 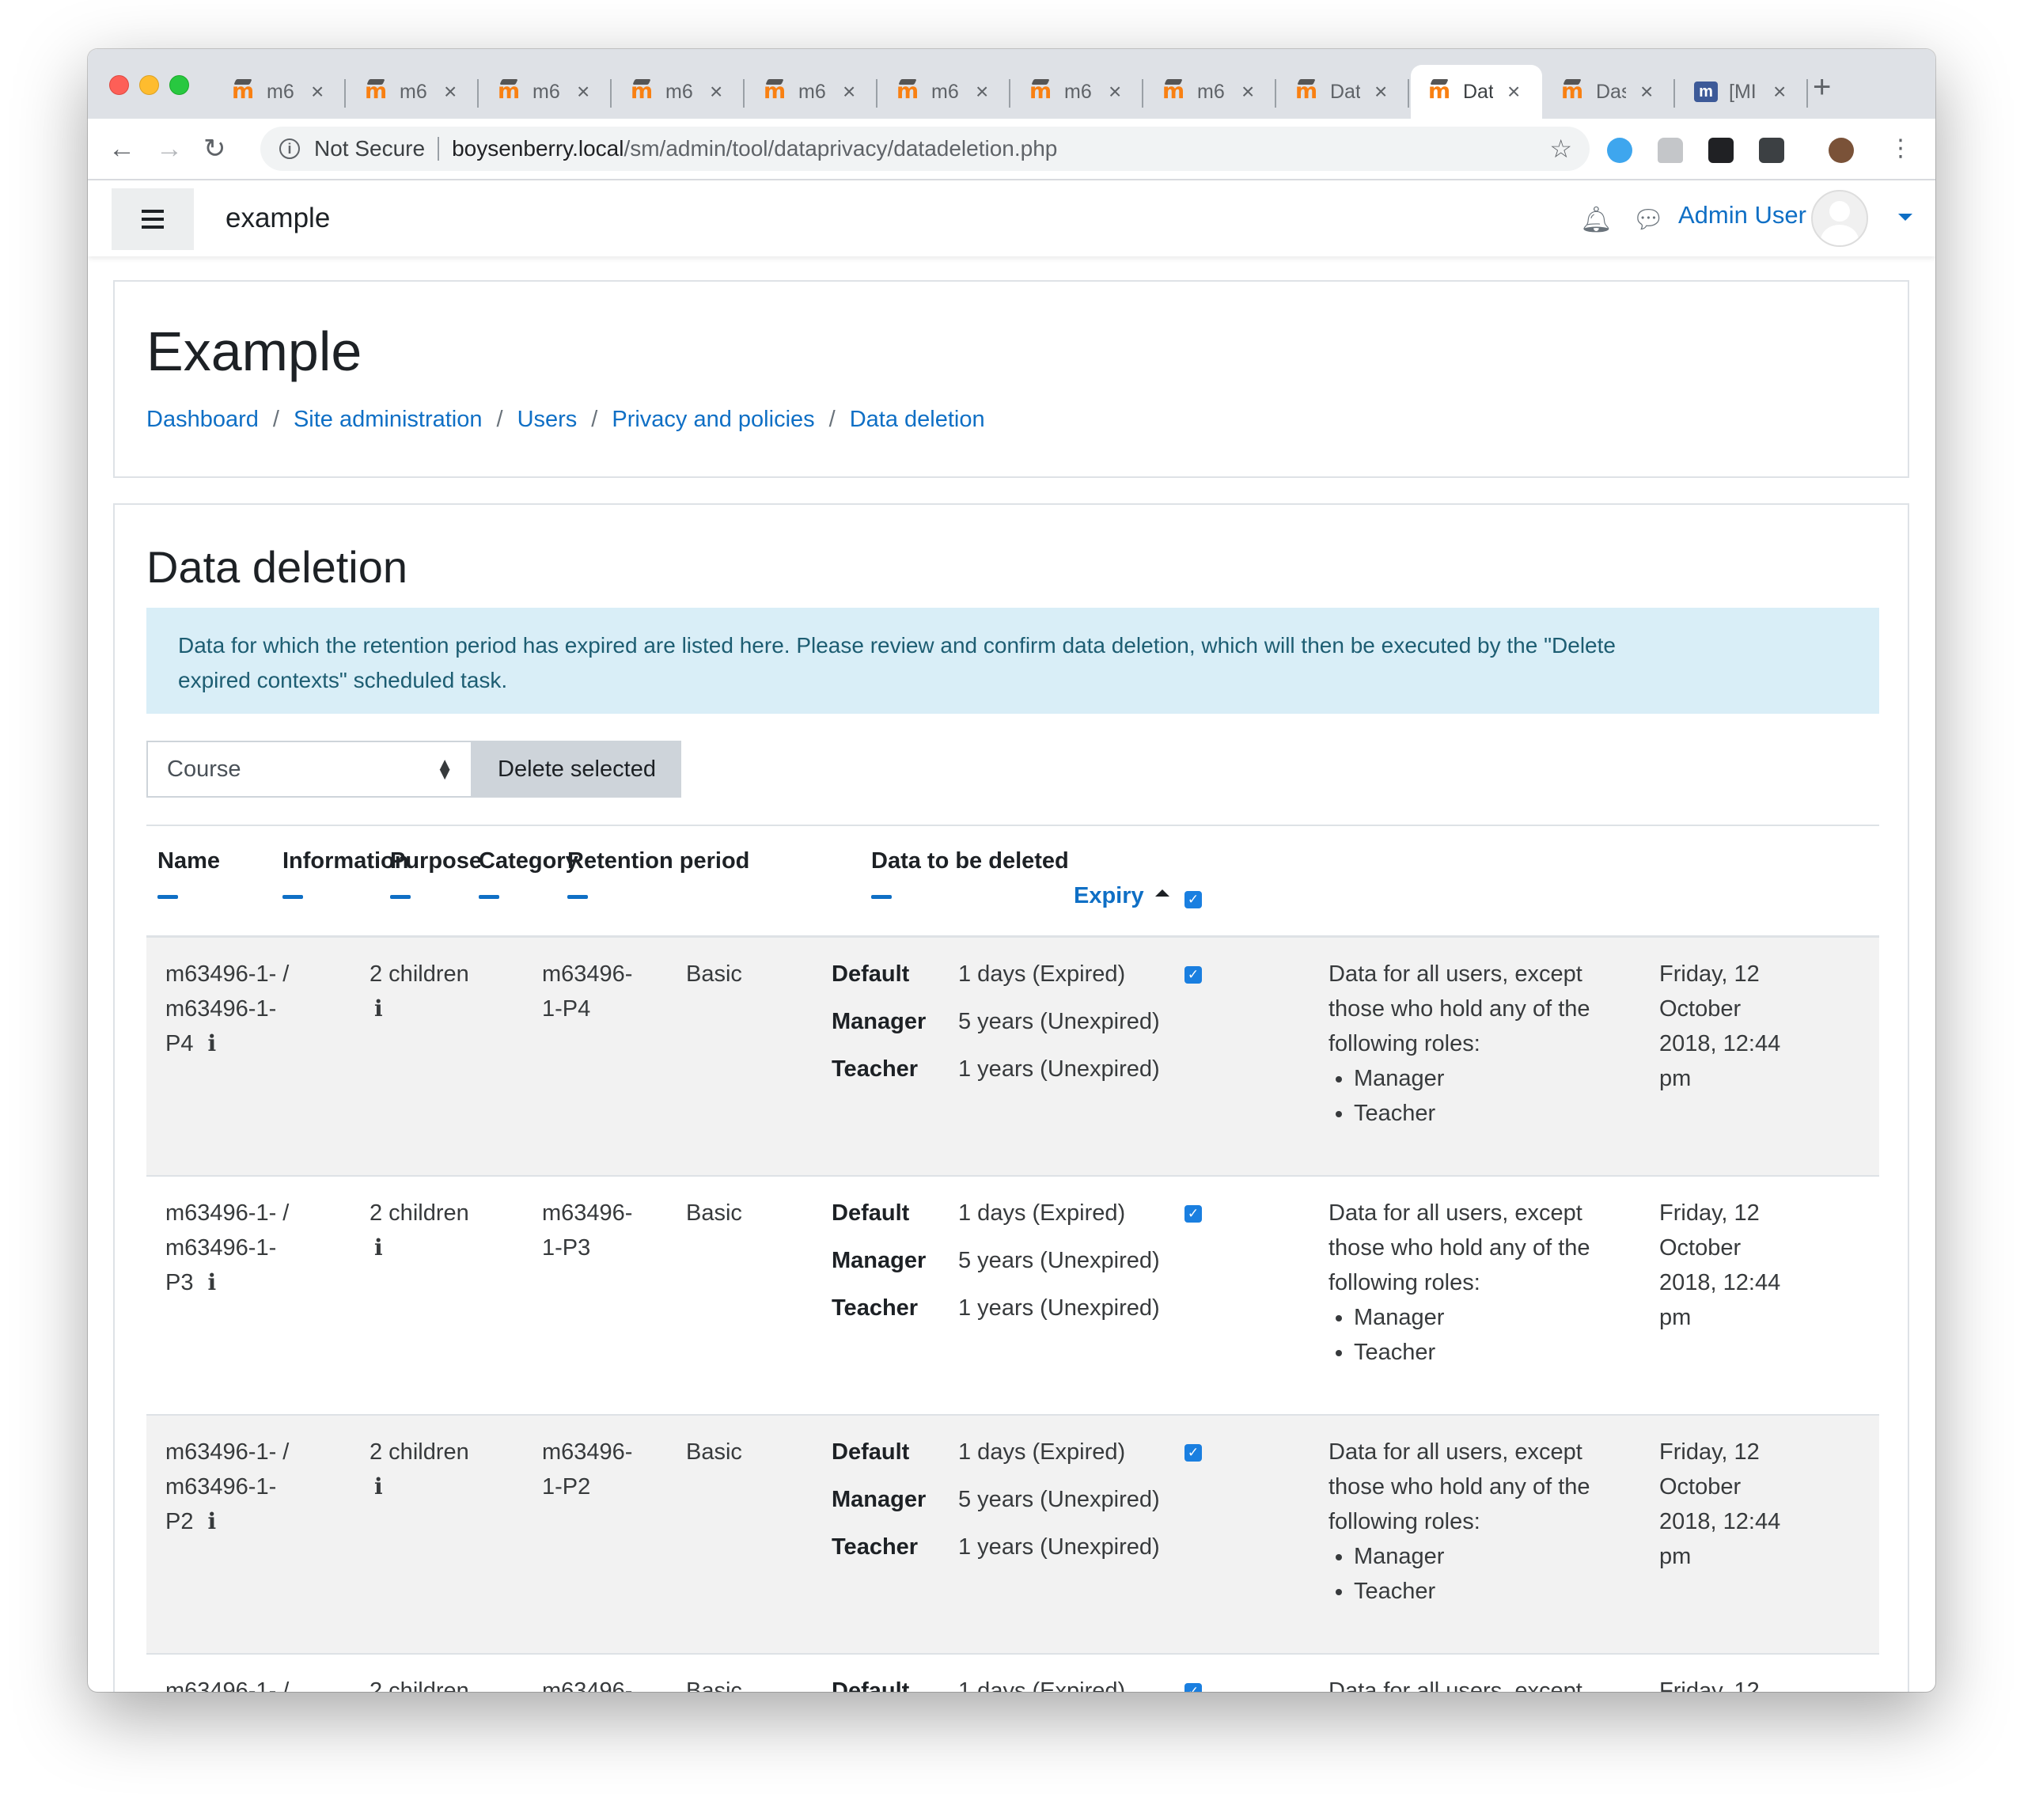 What do you see at coordinates (1560, 149) in the screenshot?
I see `bookmark-star-icon: ☆` at bounding box center [1560, 149].